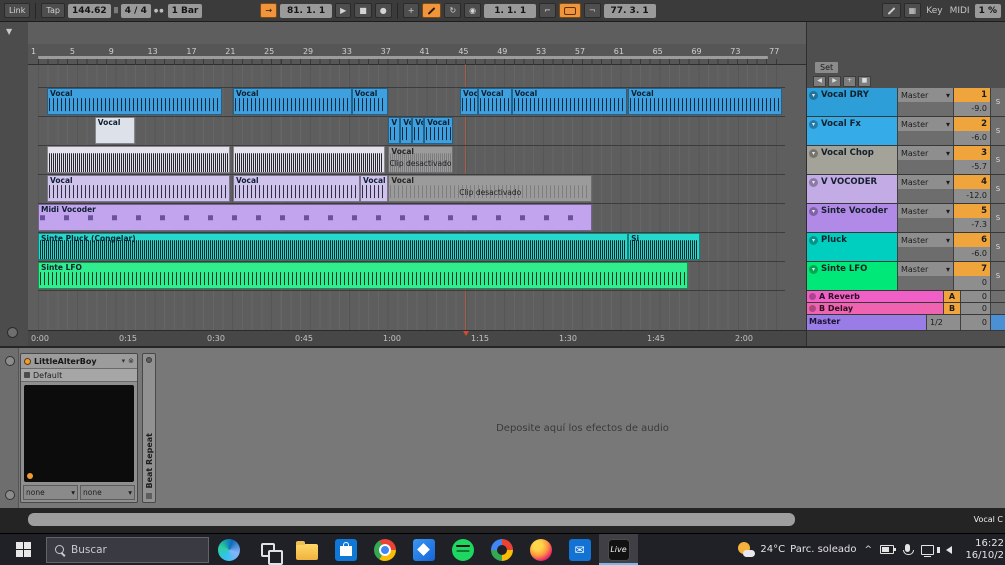  Describe the element at coordinates (423, 549) in the screenshot. I see `taskbar-icon-photos` at that location.